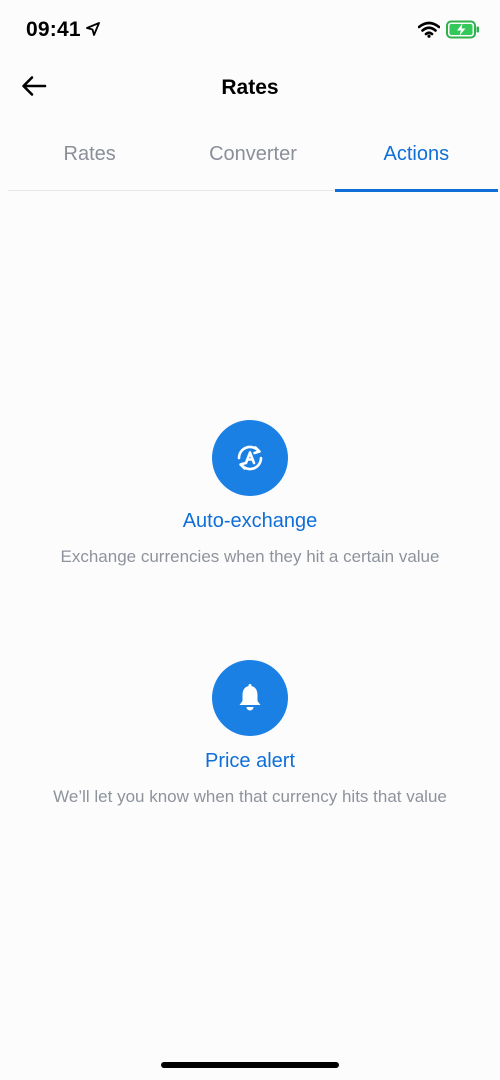 The width and height of the screenshot is (500, 1080). I want to click on auto-exchange-icon, so click(250, 458).